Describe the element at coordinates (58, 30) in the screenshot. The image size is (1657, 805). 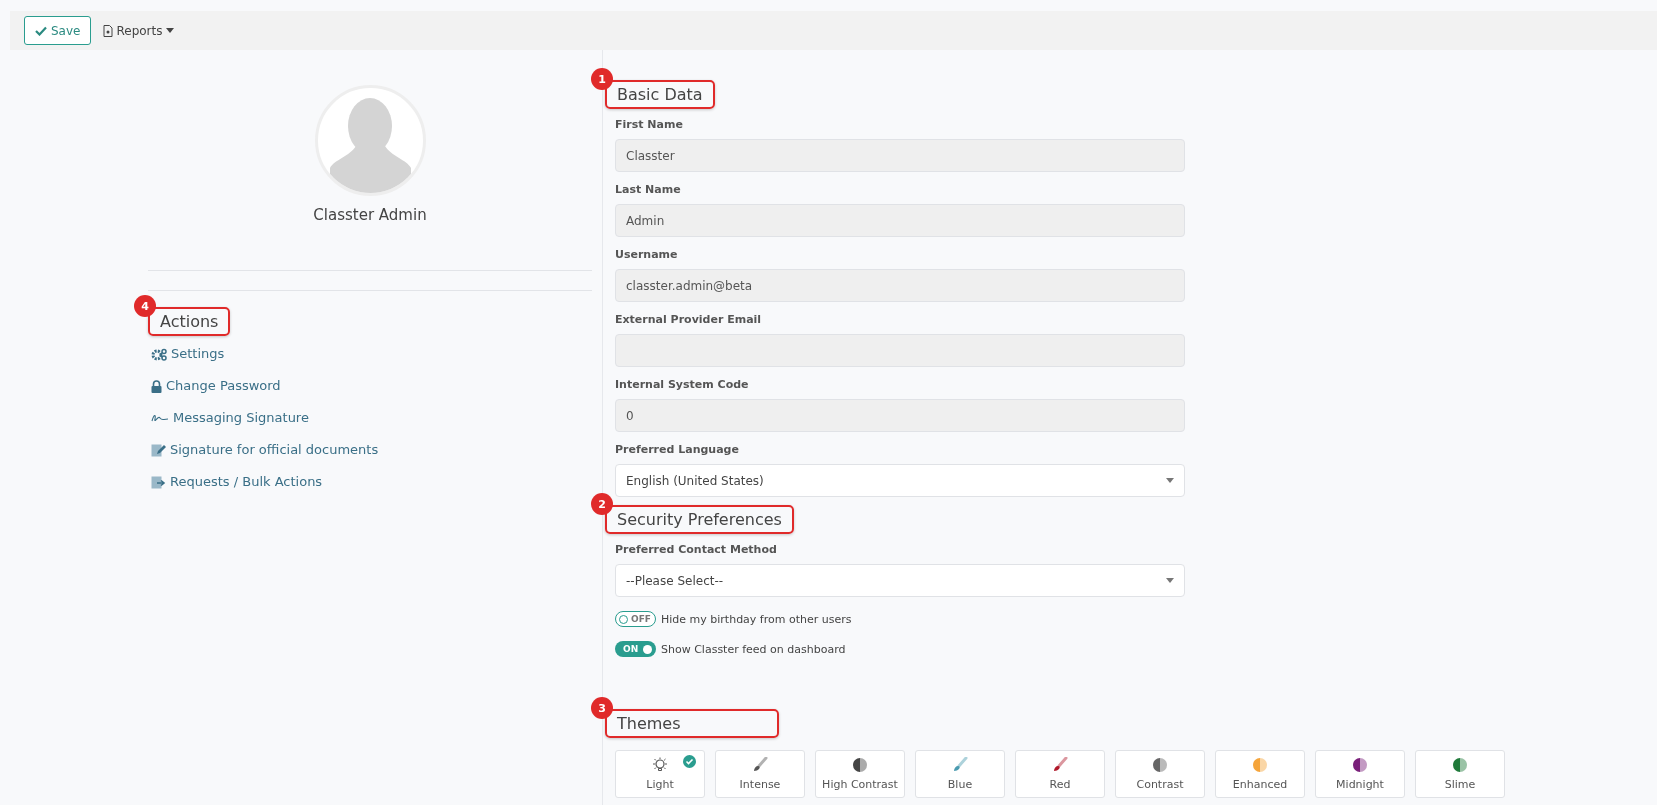
I see `save-button: Save` at that location.